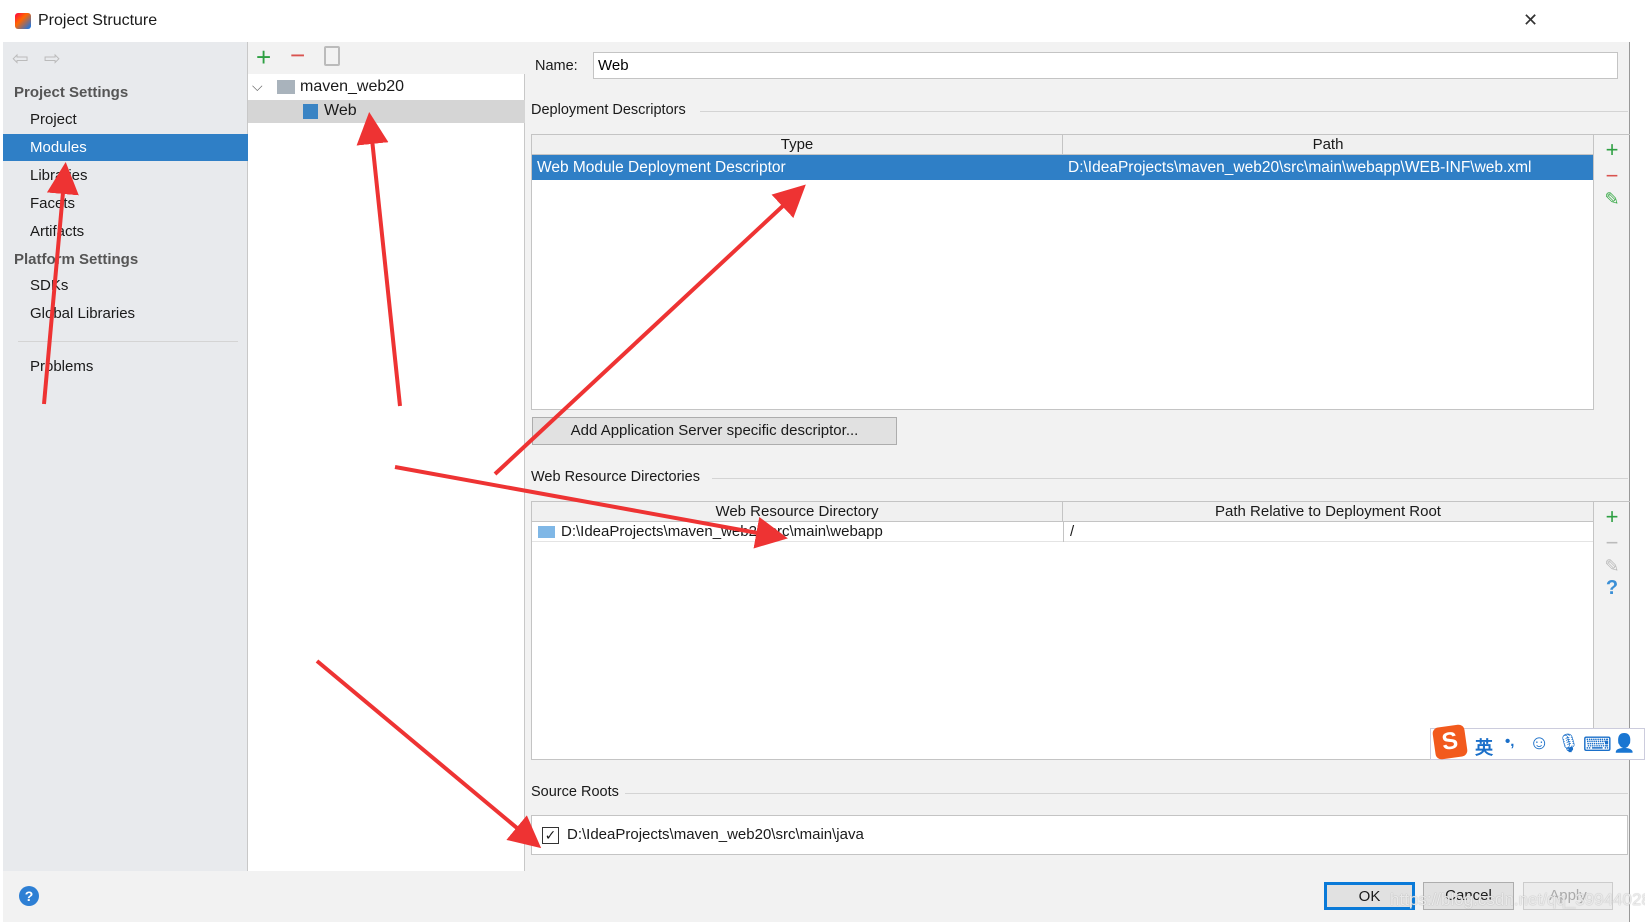  What do you see at coordinates (379, 259) in the screenshot?
I see `arrow-to-web-module` at bounding box center [379, 259].